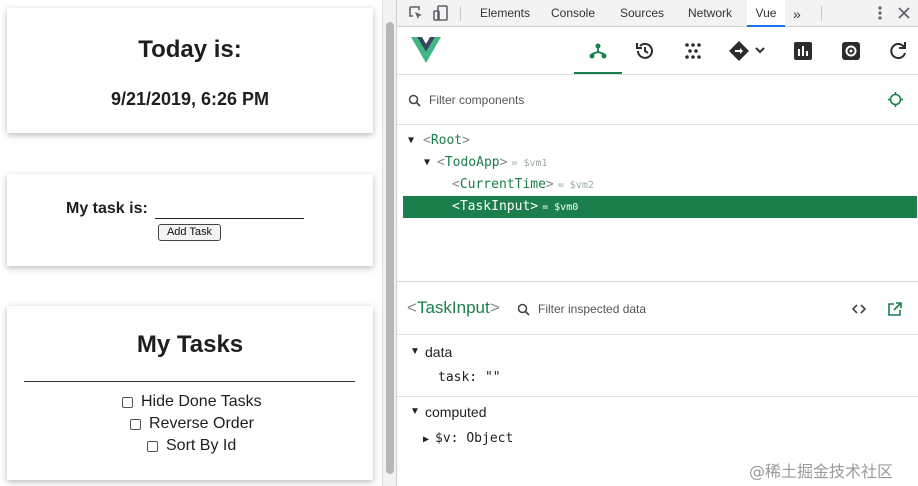 This screenshot has width=918, height=486. What do you see at coordinates (189, 381) in the screenshot?
I see `divider` at bounding box center [189, 381].